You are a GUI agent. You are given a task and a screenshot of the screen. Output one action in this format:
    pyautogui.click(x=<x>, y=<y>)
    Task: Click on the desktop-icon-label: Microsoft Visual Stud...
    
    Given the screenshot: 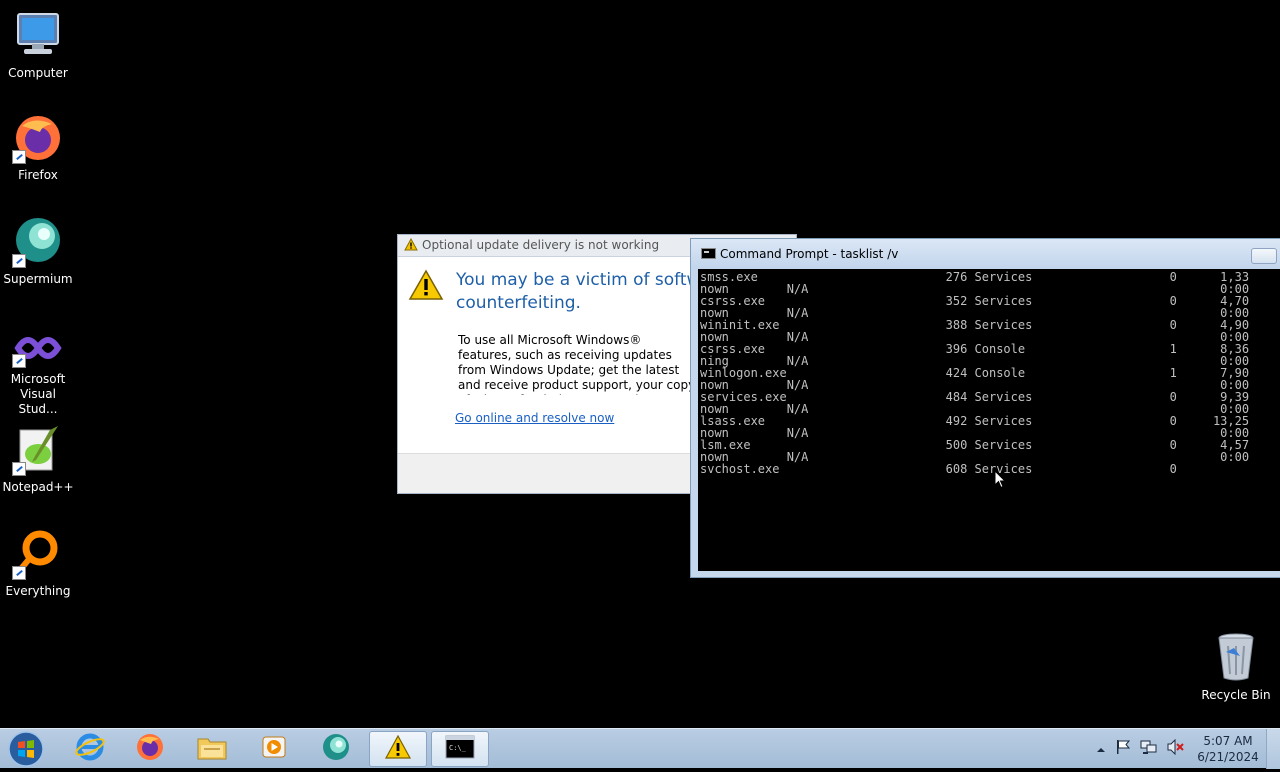 What is the action you would take?
    pyautogui.click(x=38, y=394)
    